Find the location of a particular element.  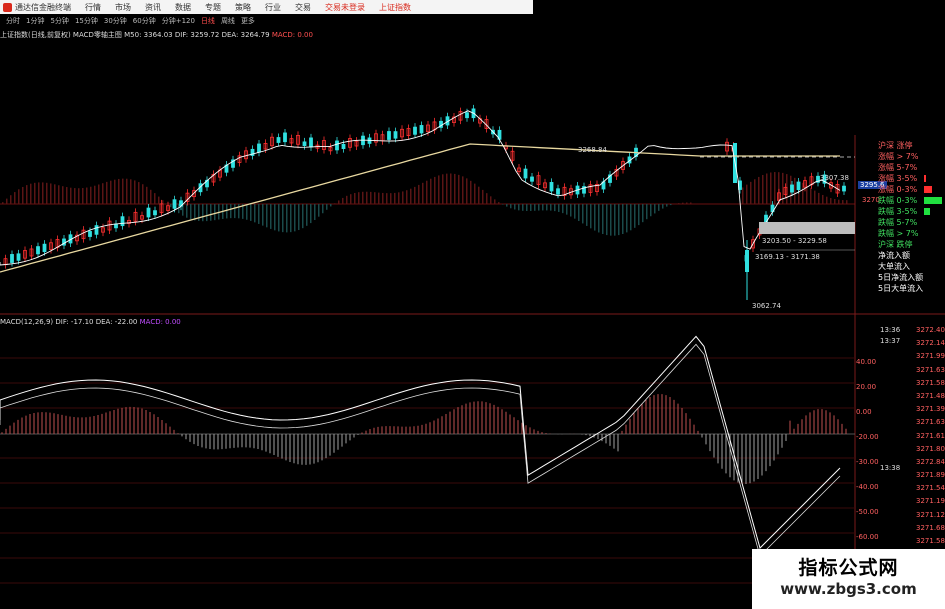

tick-time: 13:38 is located at coordinates (890, 468).